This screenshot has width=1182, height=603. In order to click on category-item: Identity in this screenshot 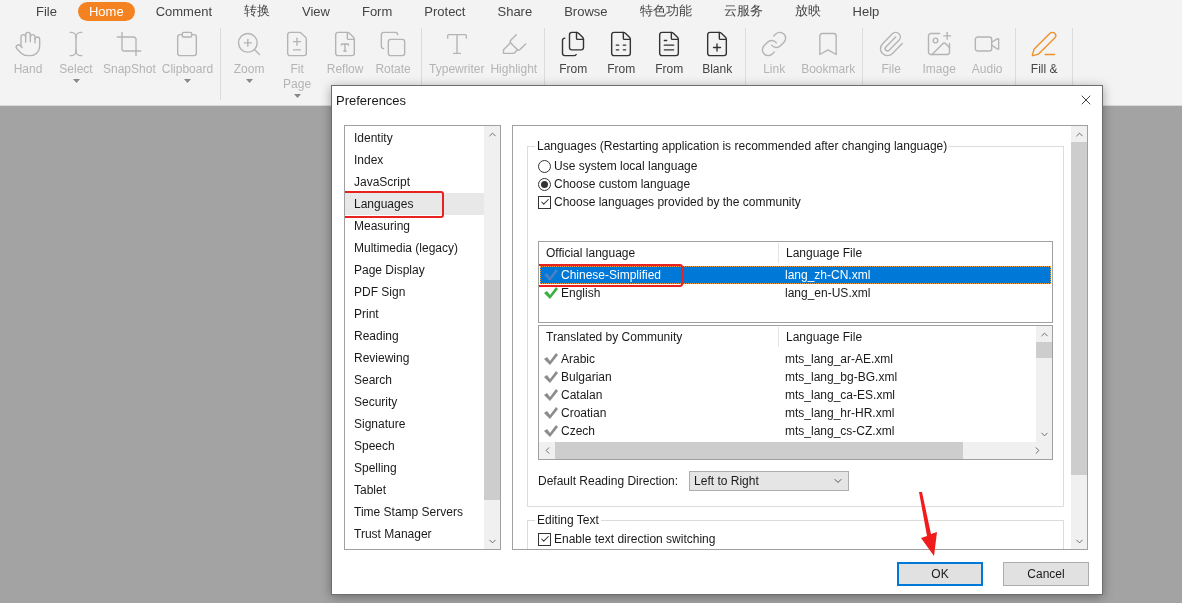, I will do `click(414, 138)`.